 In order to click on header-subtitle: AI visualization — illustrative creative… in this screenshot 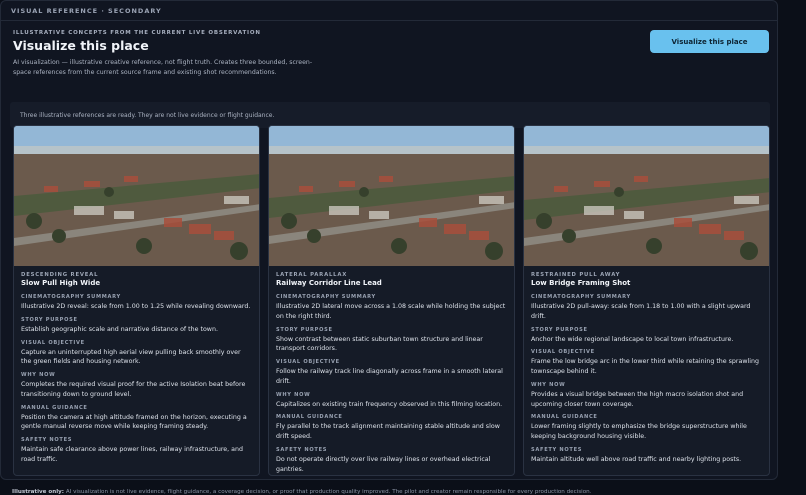, I will do `click(163, 67)`.